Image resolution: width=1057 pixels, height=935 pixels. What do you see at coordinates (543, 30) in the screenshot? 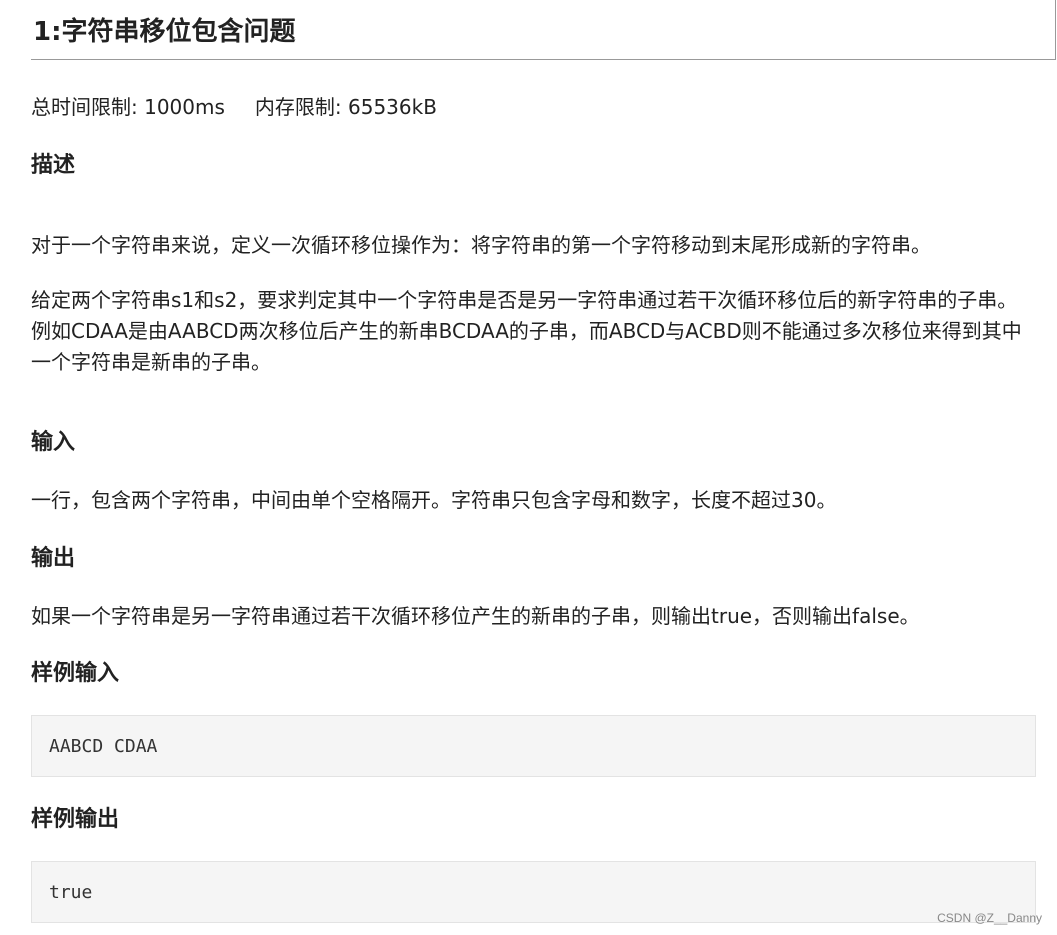
I see `title-bar: 1:字符串移位包含问题` at bounding box center [543, 30].